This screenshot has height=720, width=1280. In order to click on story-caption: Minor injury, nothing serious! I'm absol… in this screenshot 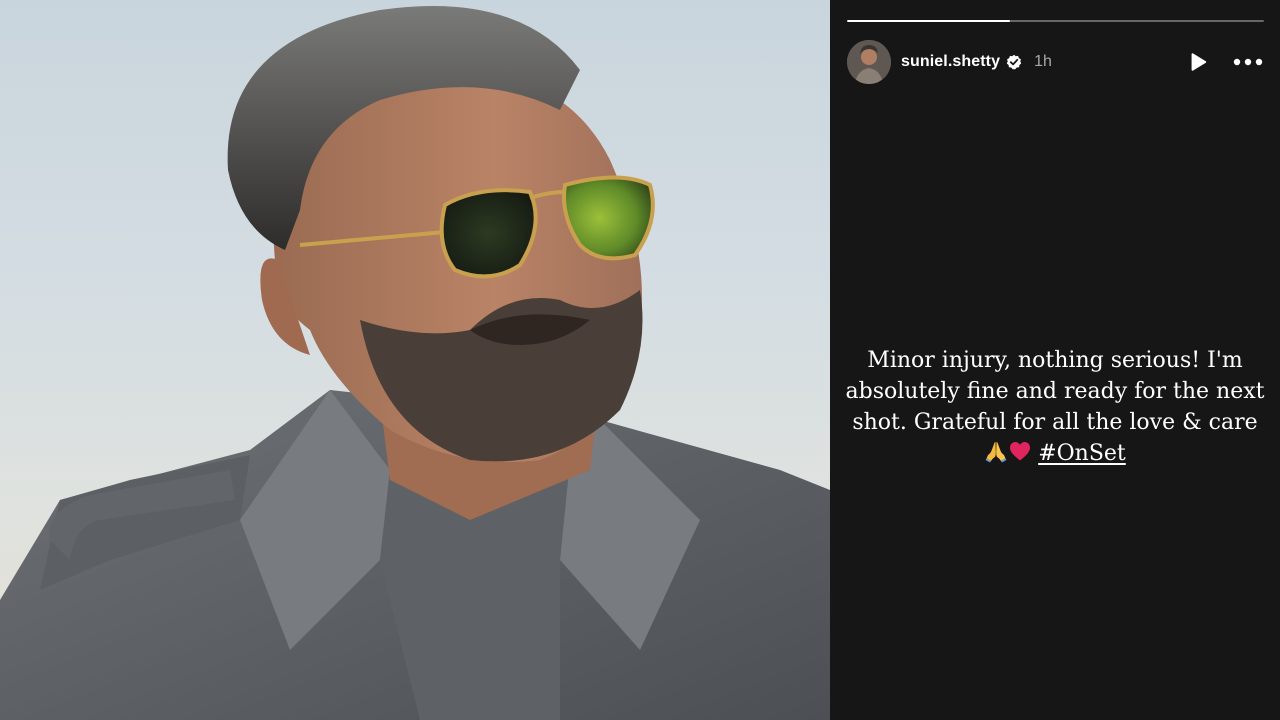, I will do `click(1055, 407)`.